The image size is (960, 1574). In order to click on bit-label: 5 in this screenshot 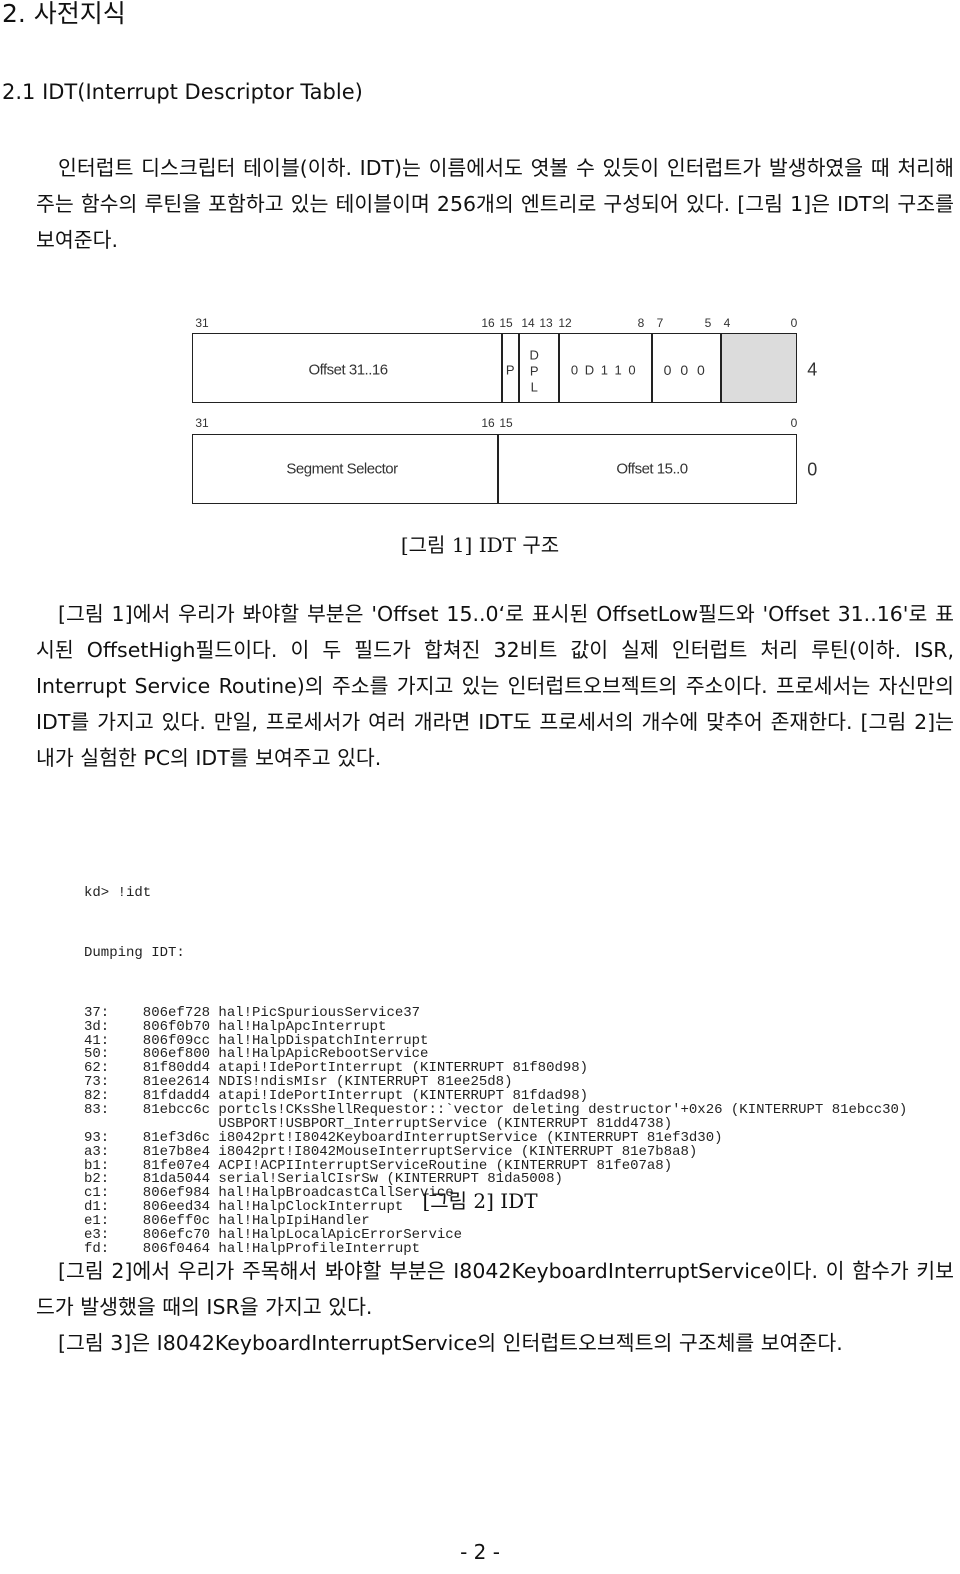, I will do `click(708, 323)`.